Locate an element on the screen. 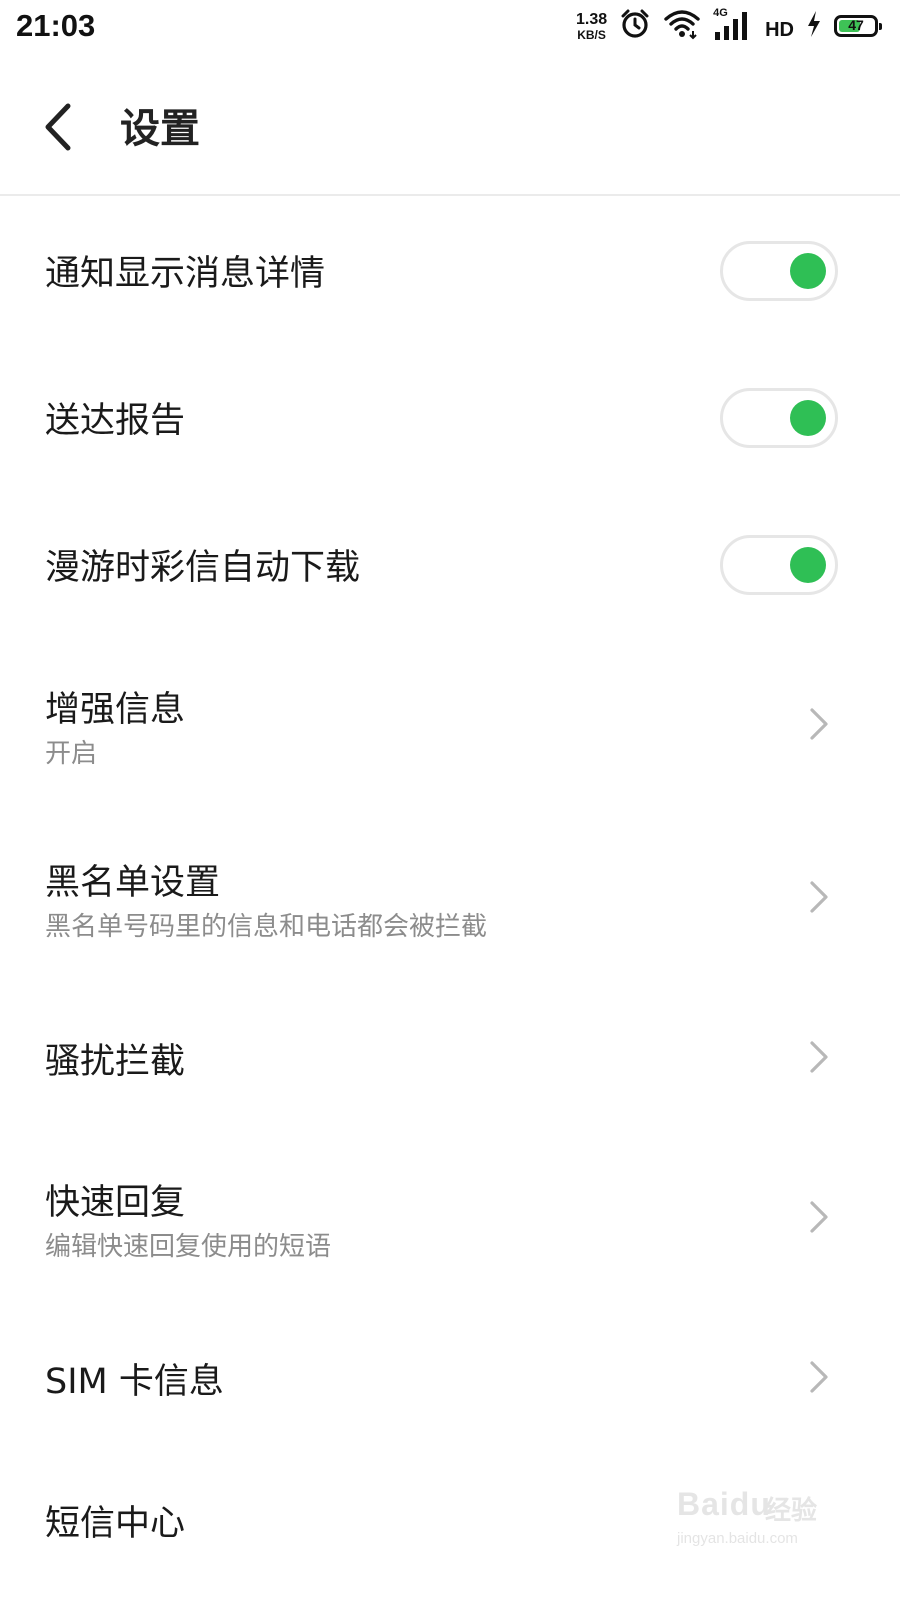  setting-quick-reply: 快速回复 编辑快速回复使用的短语 is located at coordinates (450, 1218).